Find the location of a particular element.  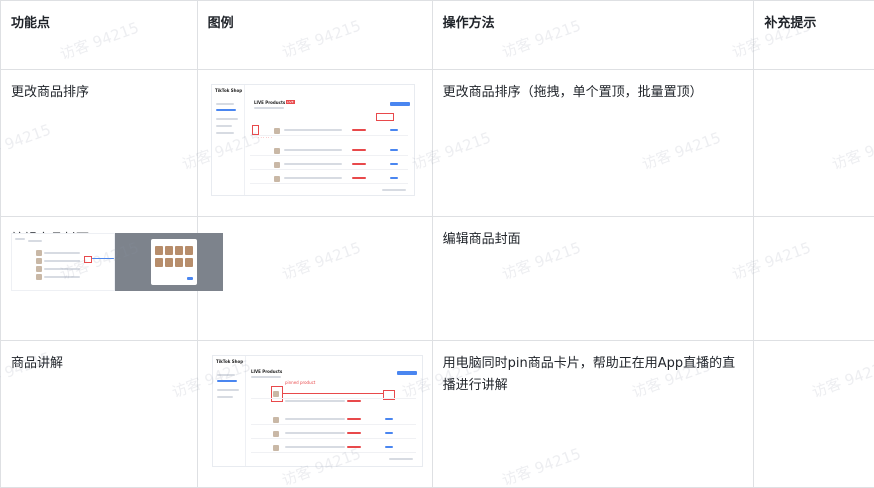

thumb-live-badge: LIVE is located at coordinates (290, 102).